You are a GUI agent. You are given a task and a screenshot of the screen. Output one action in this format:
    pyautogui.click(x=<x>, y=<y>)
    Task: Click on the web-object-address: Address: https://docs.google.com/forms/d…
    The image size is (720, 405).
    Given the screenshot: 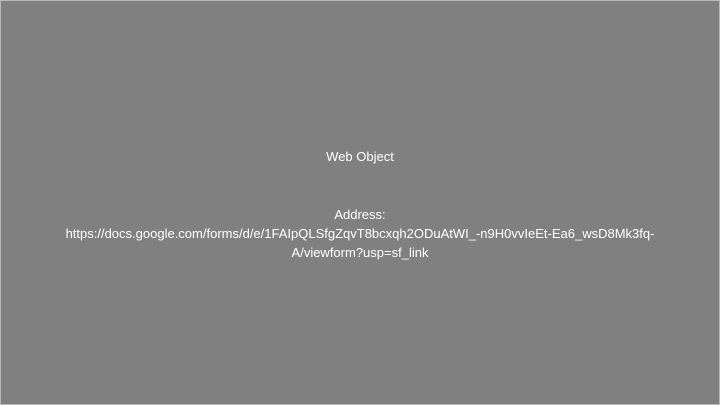 What is the action you would take?
    pyautogui.click(x=360, y=233)
    